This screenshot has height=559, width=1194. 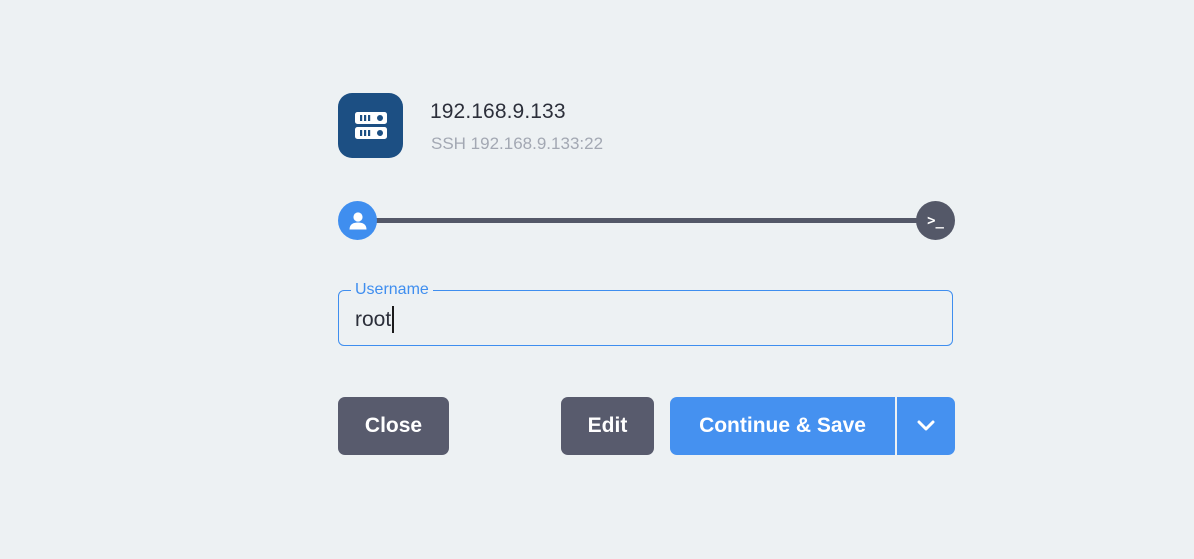 What do you see at coordinates (607, 426) in the screenshot?
I see `edit-button: Edit` at bounding box center [607, 426].